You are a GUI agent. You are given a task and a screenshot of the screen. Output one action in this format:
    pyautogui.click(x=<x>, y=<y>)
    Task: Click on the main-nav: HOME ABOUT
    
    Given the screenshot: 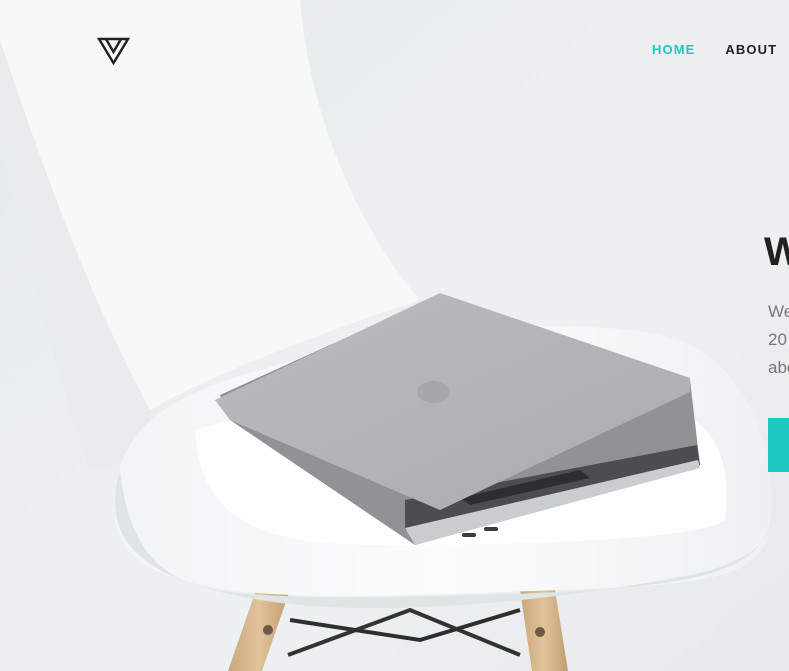 What is the action you would take?
    pyautogui.click(x=714, y=49)
    